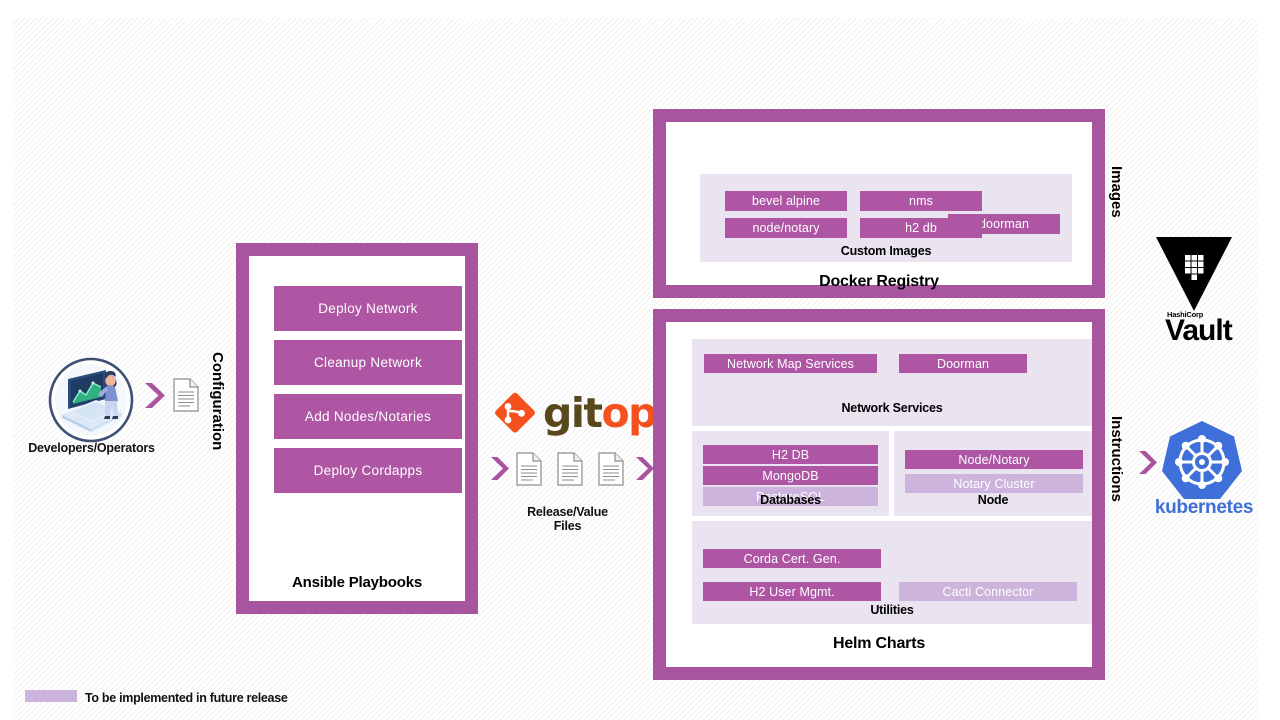  What do you see at coordinates (790, 454) in the screenshot?
I see `chart-chip-h2-db: H2 DB` at bounding box center [790, 454].